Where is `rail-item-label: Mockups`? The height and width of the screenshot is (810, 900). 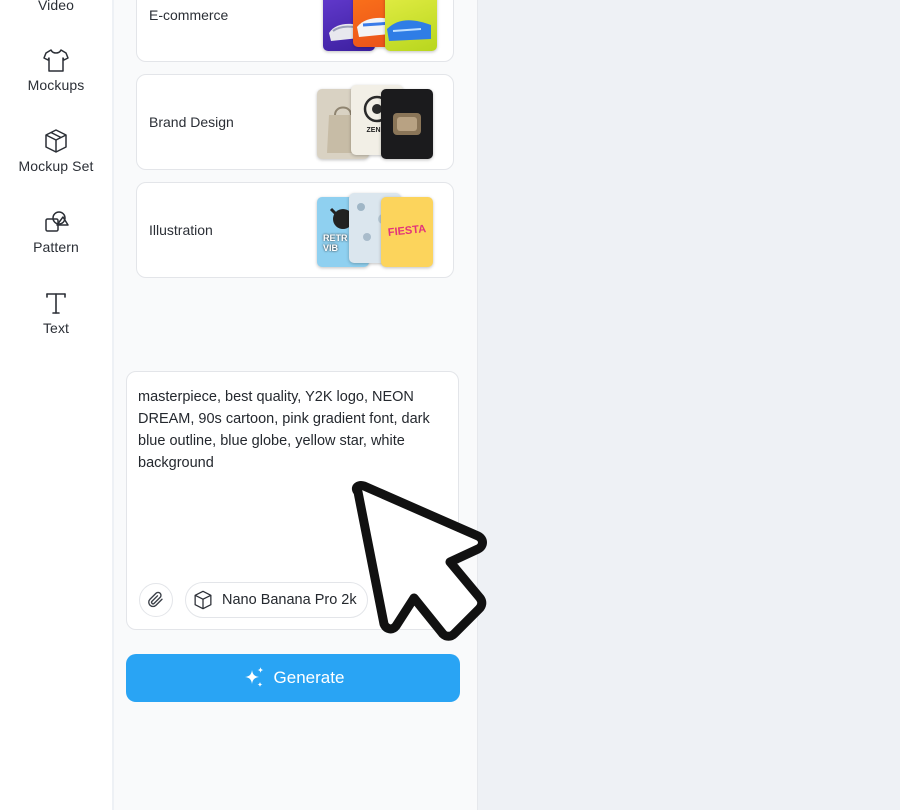
rail-item-label: Mockups is located at coordinates (56, 85).